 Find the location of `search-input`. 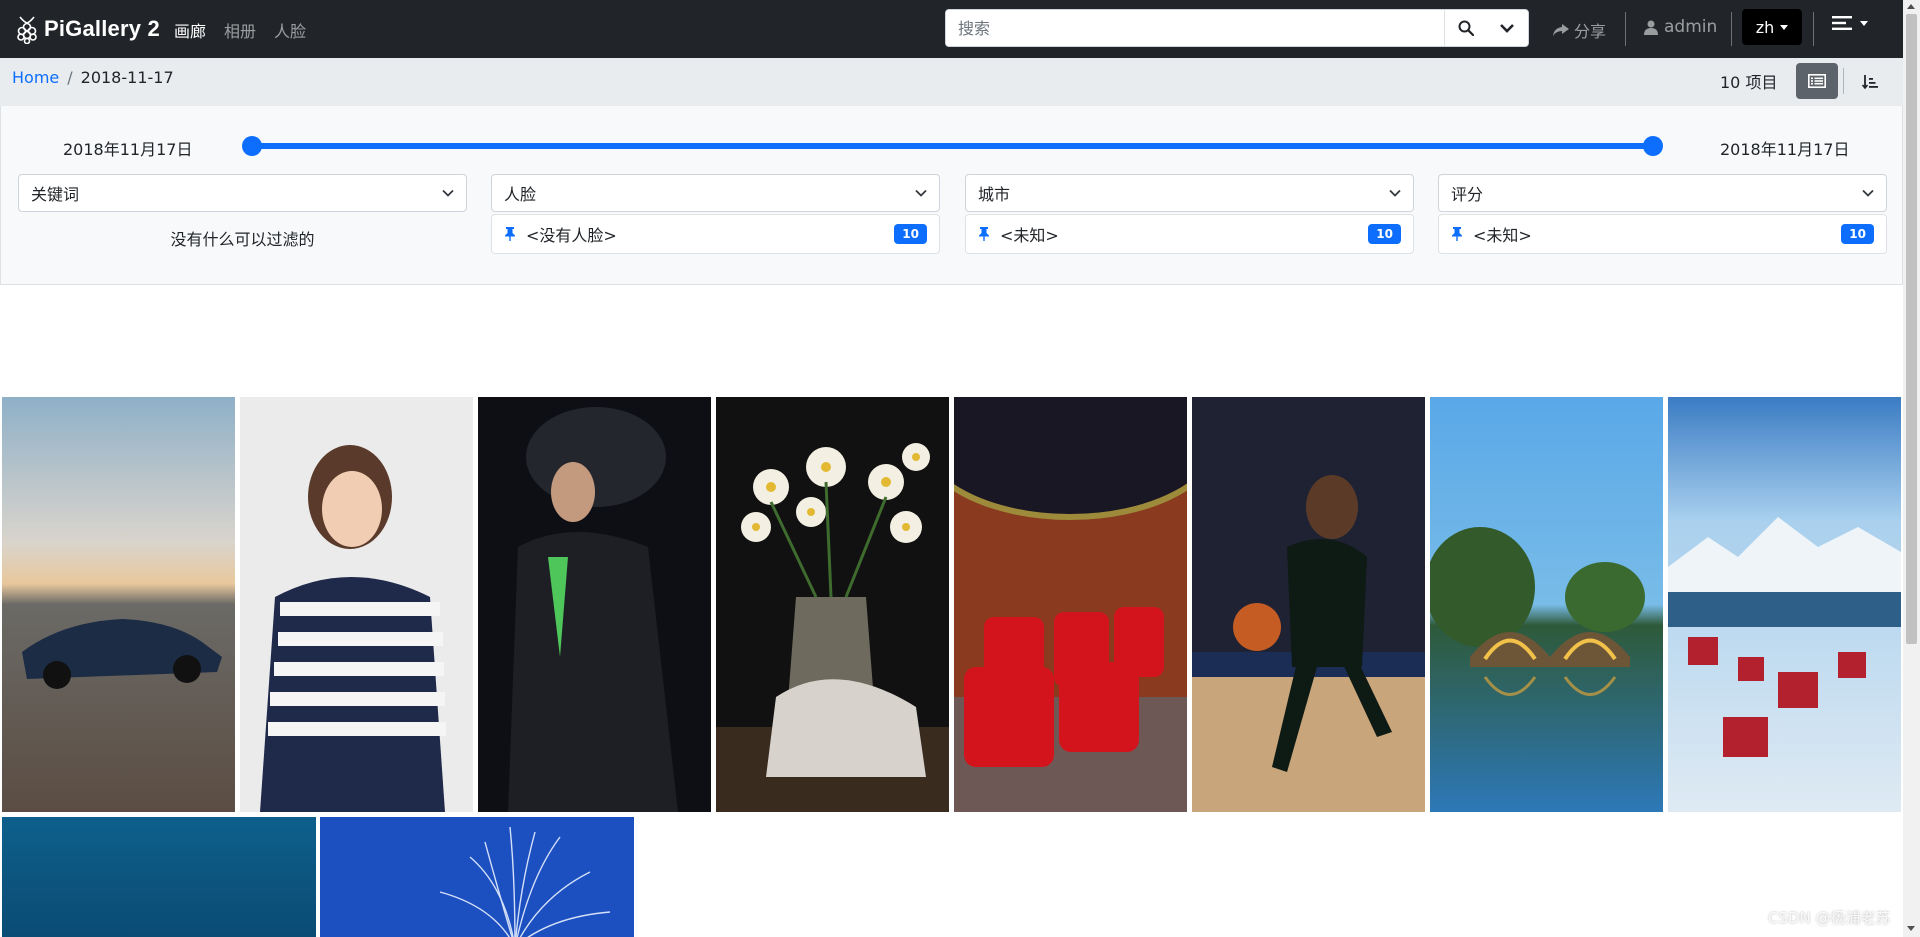

search-input is located at coordinates (1195, 28).